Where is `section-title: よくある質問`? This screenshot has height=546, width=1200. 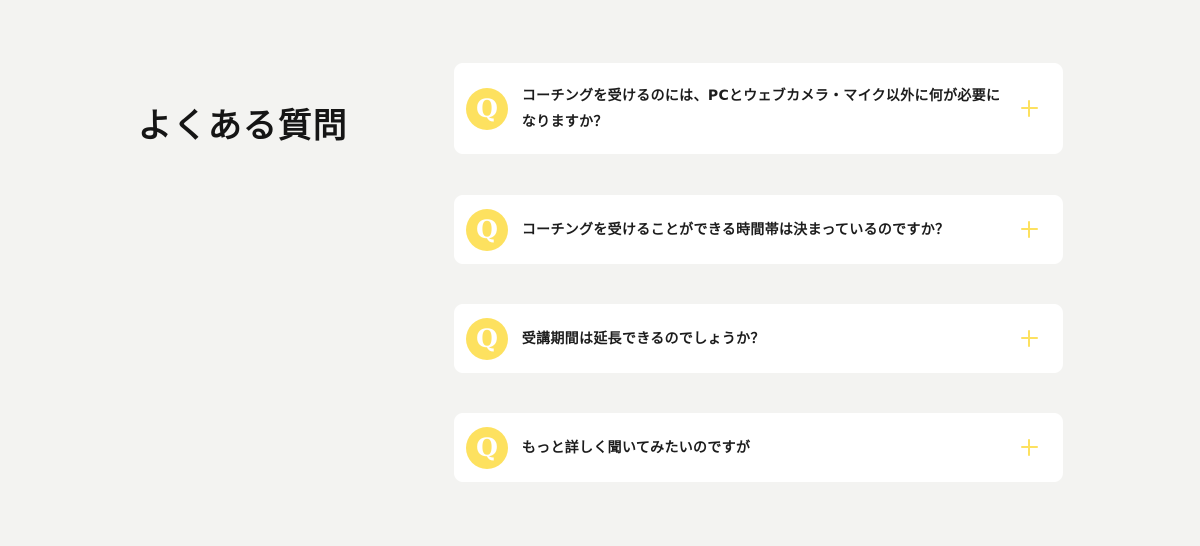
section-title: よくある質問 is located at coordinates (243, 126).